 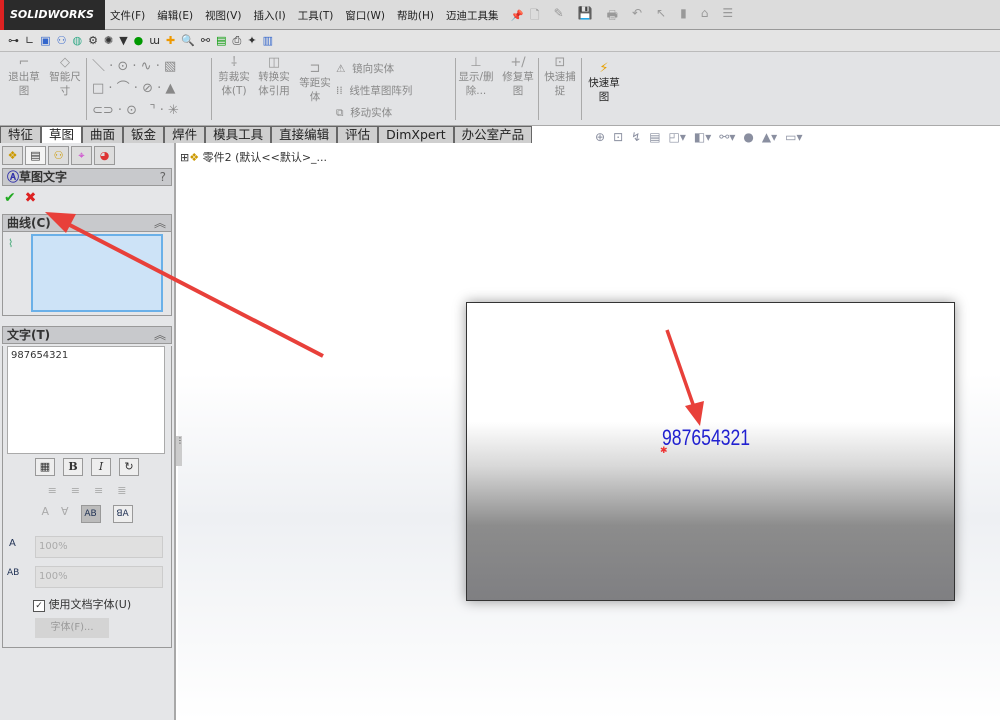 I want to click on red-arrow-to-cancel, so click(x=184, y=285).